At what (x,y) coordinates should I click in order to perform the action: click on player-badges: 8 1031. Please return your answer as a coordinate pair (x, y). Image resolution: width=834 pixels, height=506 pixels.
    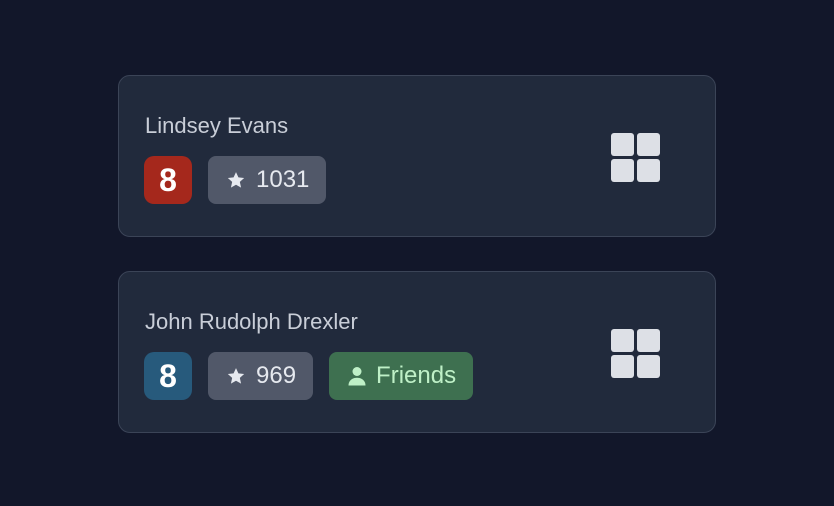
    Looking at the image, I should click on (235, 180).